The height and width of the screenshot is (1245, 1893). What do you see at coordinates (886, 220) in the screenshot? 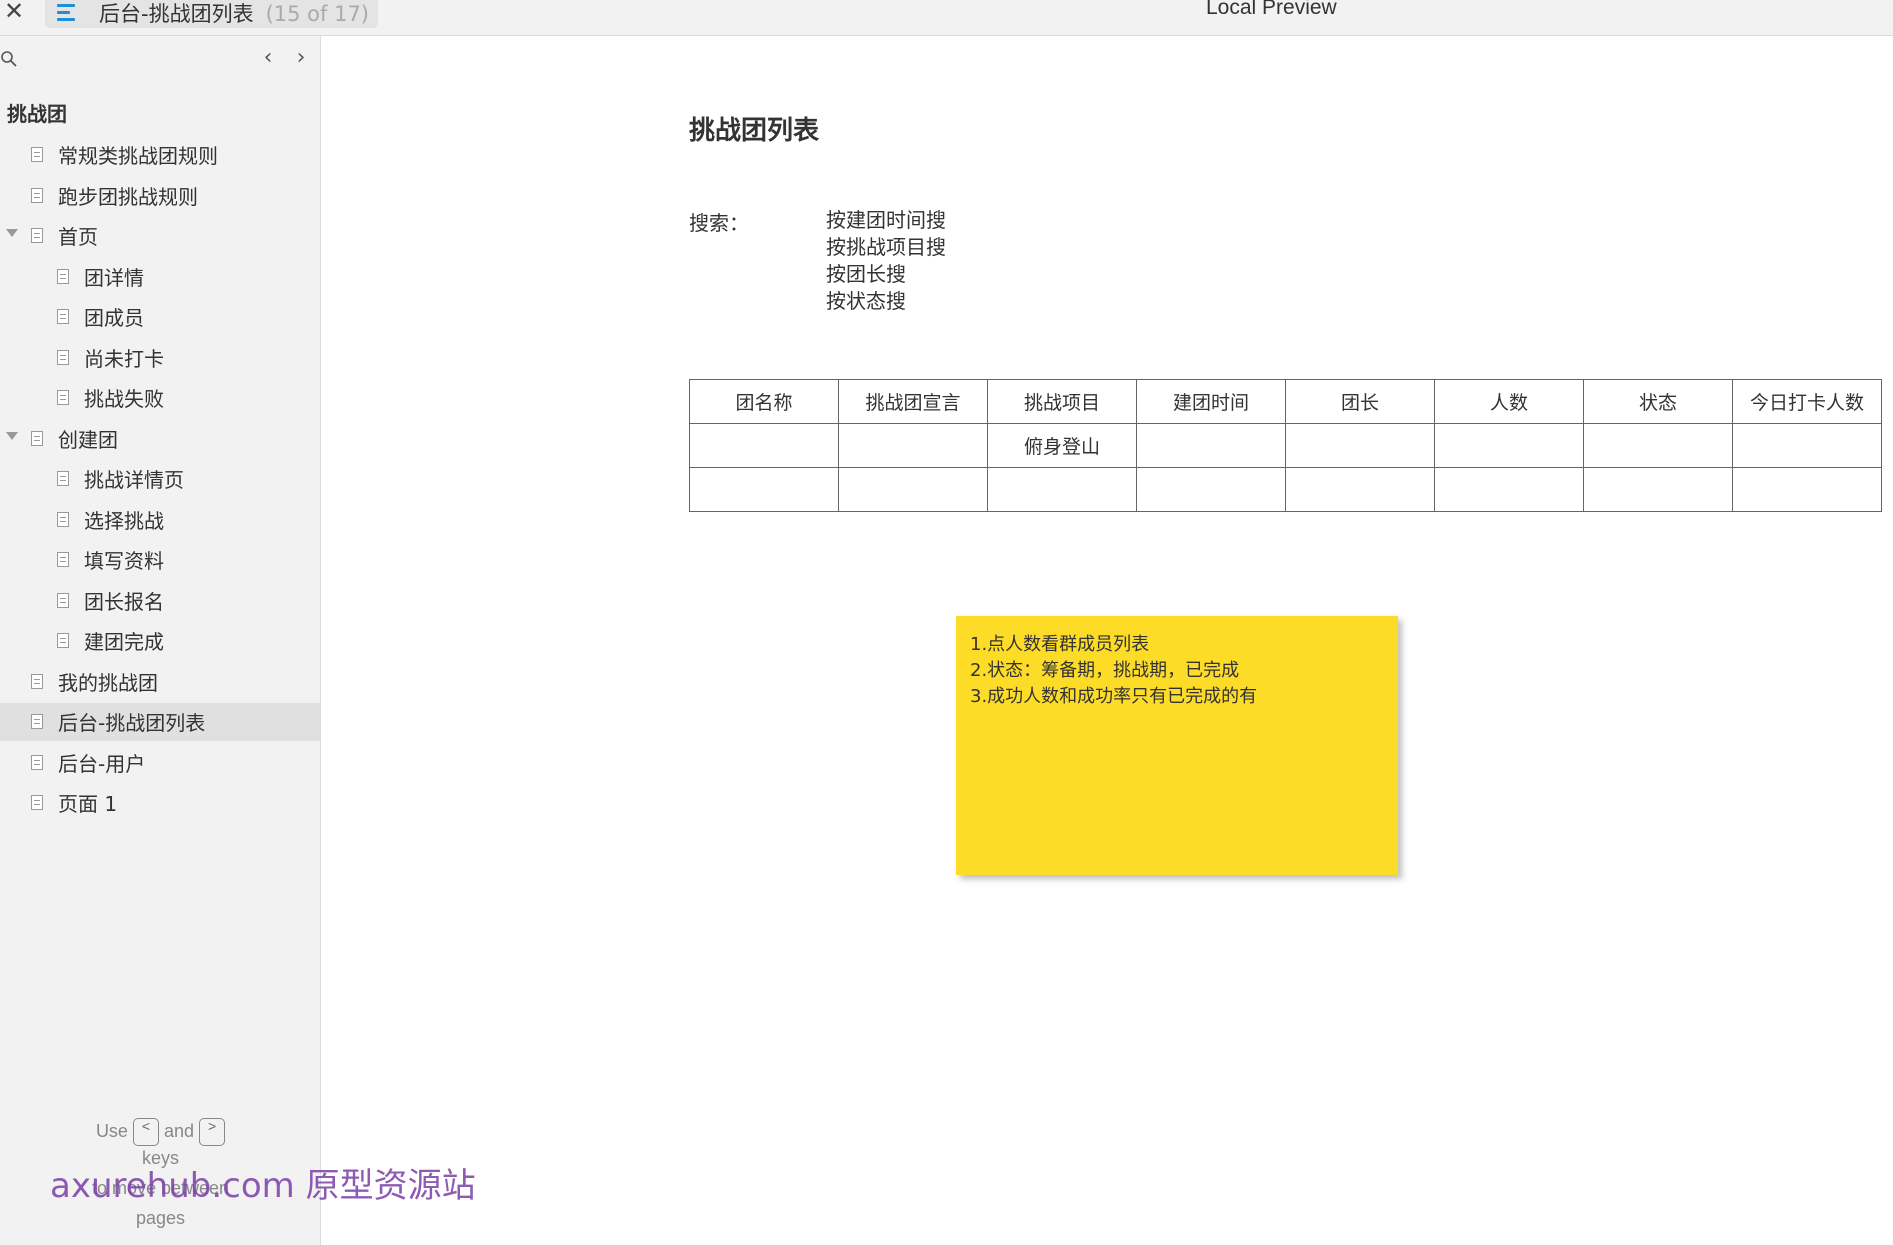
I see `search-option: 按建团时间搜` at bounding box center [886, 220].